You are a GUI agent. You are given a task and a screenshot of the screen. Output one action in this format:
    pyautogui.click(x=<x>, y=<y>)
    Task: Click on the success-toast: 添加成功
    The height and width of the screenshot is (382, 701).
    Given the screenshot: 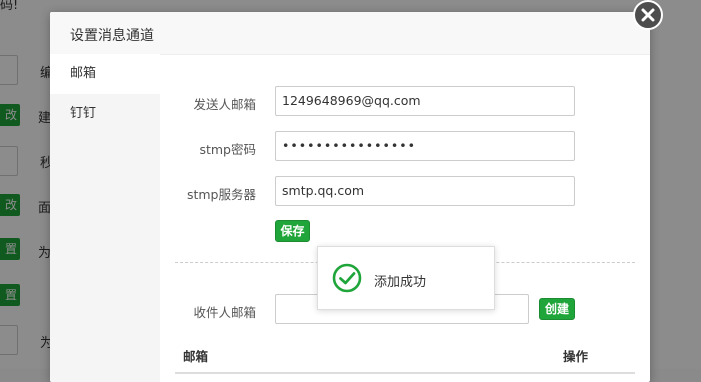 What is the action you would take?
    pyautogui.click(x=406, y=278)
    